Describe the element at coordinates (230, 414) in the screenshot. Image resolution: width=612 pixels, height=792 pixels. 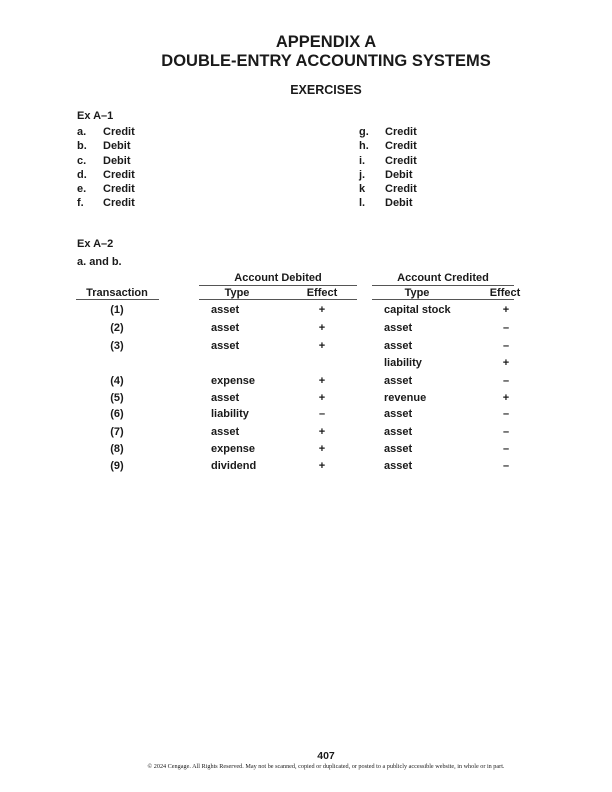
I see `debited-type: liability` at that location.